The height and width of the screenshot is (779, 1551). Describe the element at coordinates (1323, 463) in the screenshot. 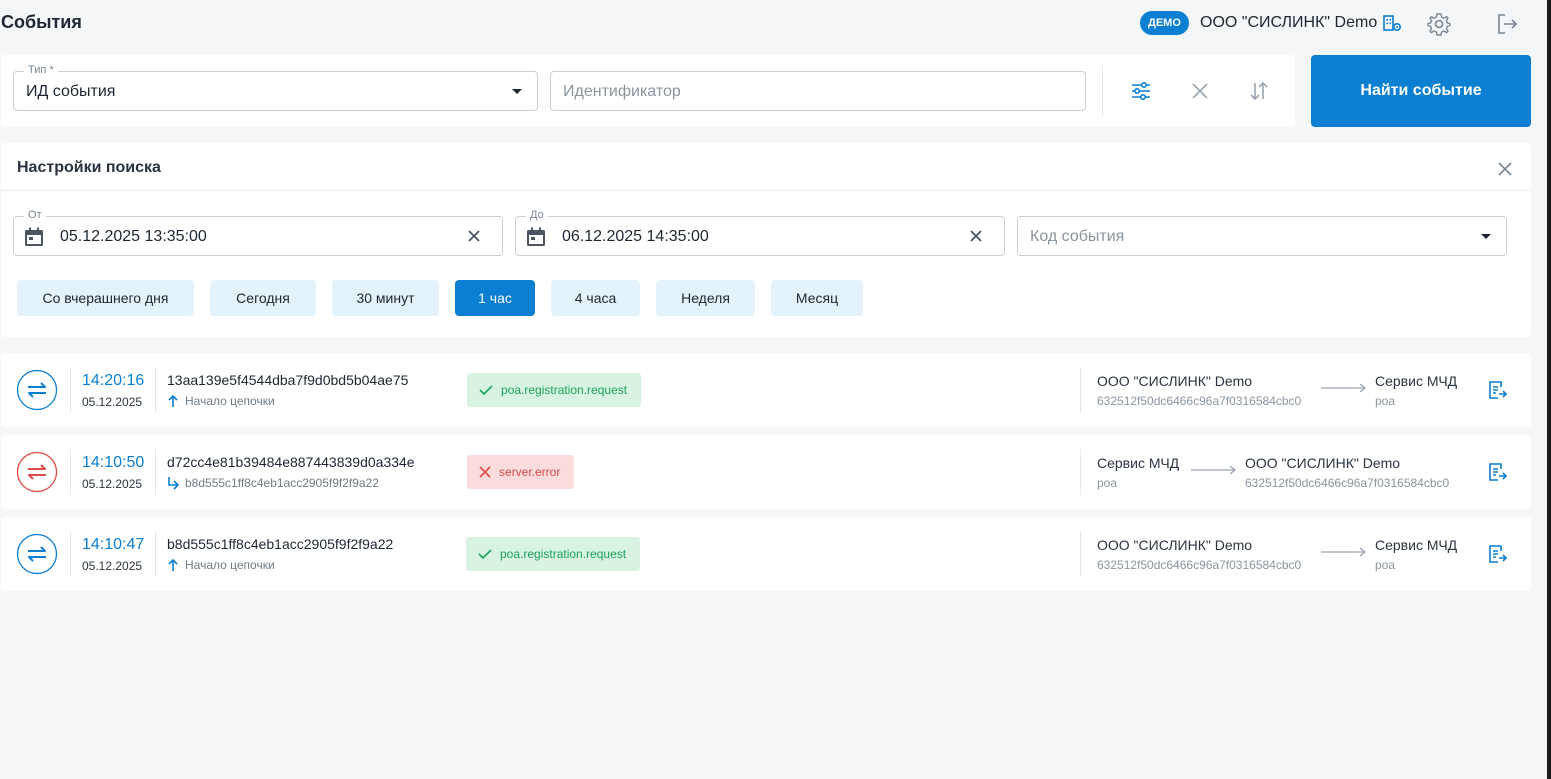

I see `receiver-name: ООО "СИСЛИНК" Demo` at that location.